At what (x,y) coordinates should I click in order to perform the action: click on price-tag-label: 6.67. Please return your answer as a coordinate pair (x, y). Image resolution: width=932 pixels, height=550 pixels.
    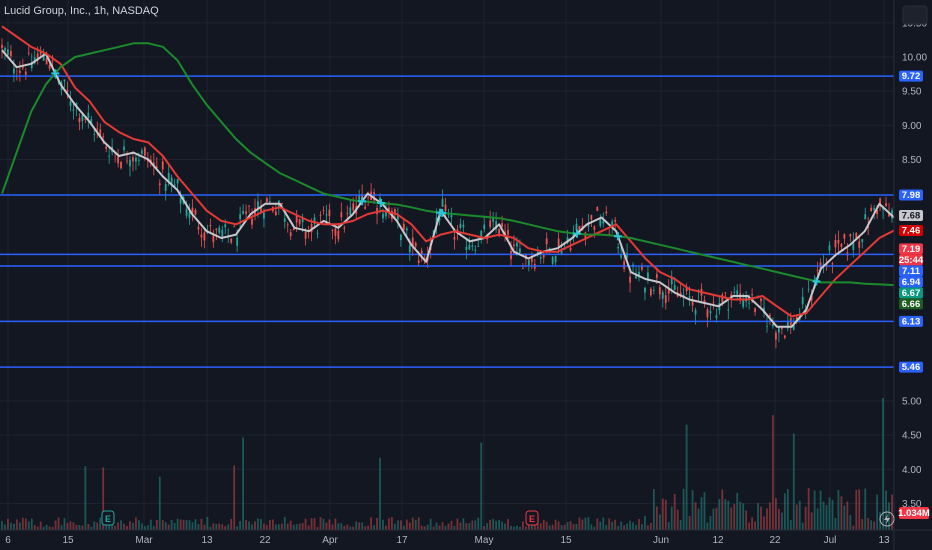
    Looking at the image, I should click on (911, 293).